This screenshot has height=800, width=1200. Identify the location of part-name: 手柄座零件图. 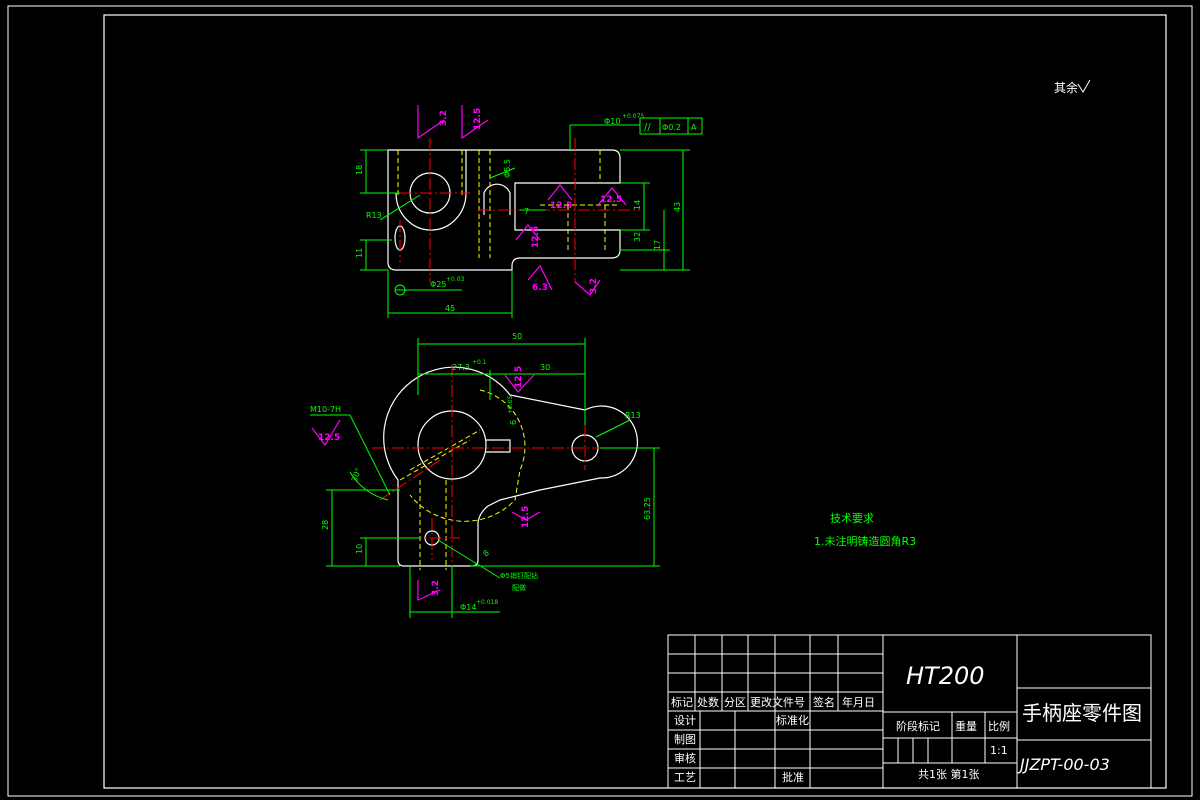
(1082, 713).